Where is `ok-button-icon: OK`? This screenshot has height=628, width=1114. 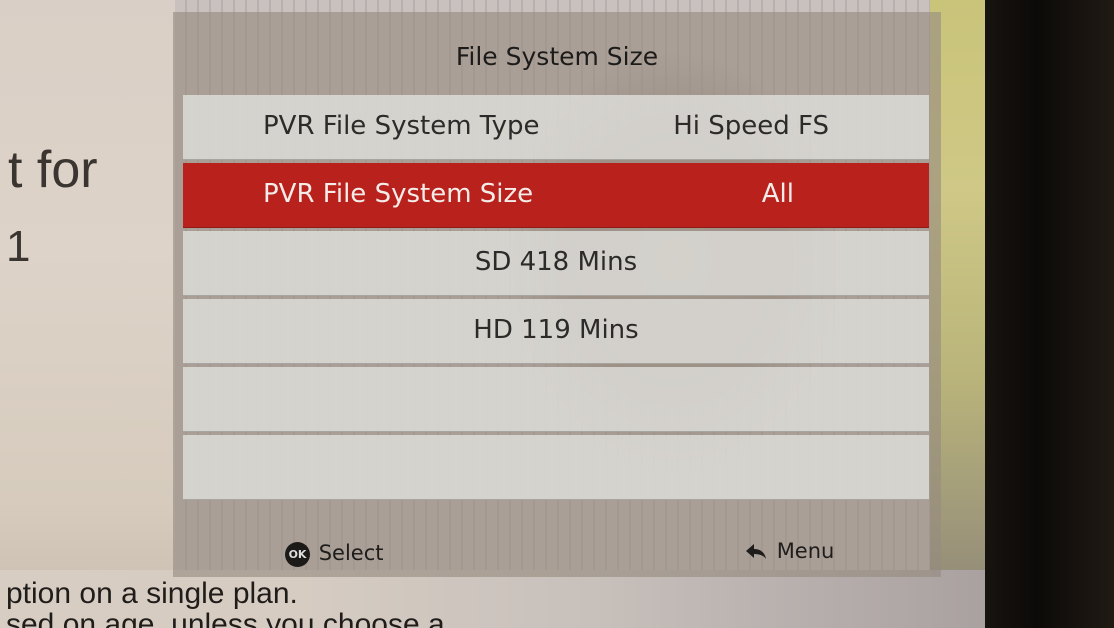
ok-button-icon: OK is located at coordinates (297, 554).